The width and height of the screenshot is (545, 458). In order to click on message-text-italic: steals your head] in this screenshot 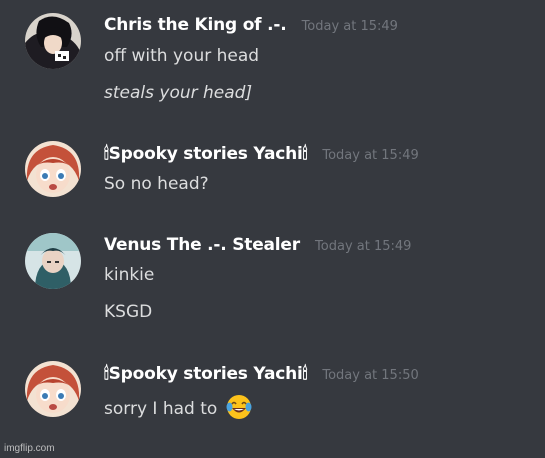, I will do `click(178, 93)`.